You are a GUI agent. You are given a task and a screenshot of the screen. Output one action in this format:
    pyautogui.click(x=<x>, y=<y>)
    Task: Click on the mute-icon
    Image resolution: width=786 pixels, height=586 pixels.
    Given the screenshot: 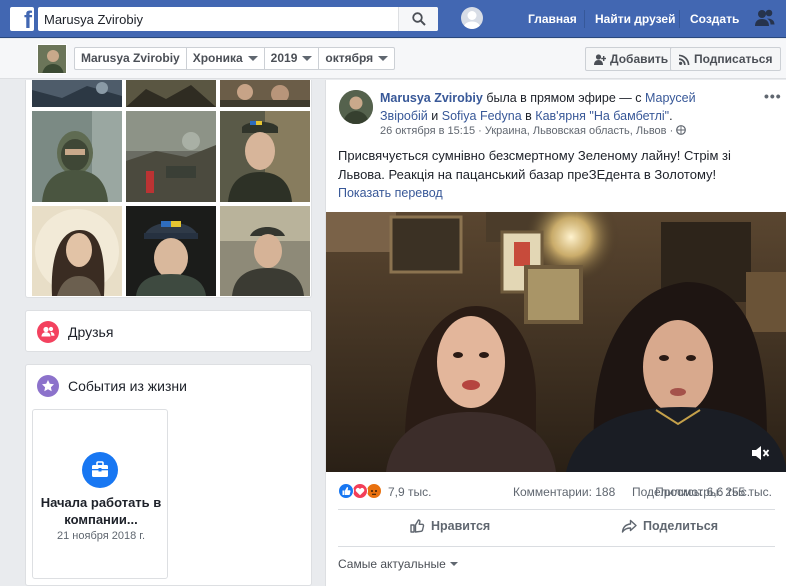 What is the action you would take?
    pyautogui.click(x=760, y=453)
    